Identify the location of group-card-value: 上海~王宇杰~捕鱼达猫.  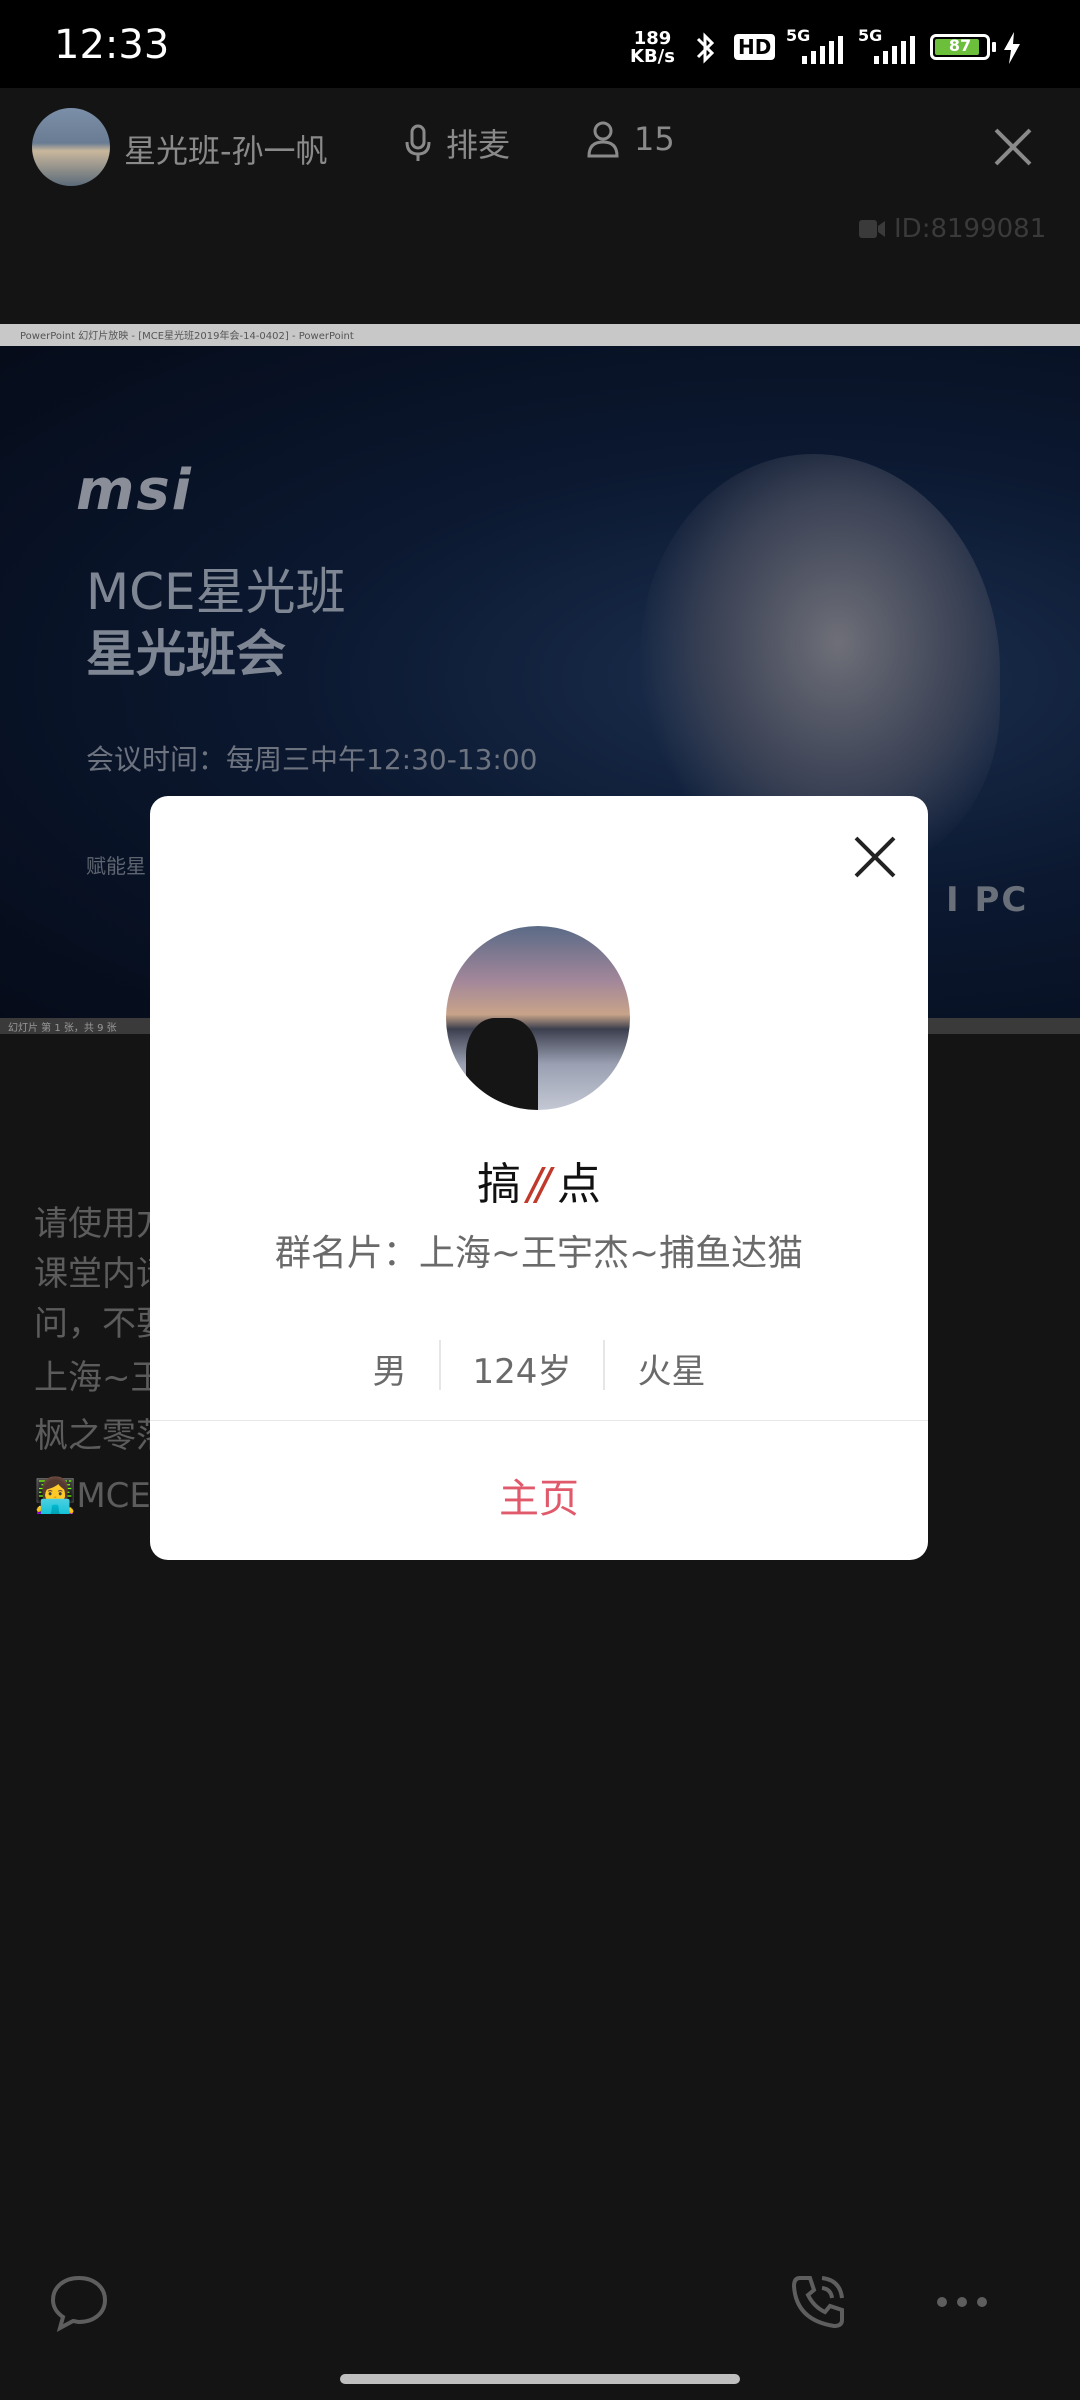
(611, 1253).